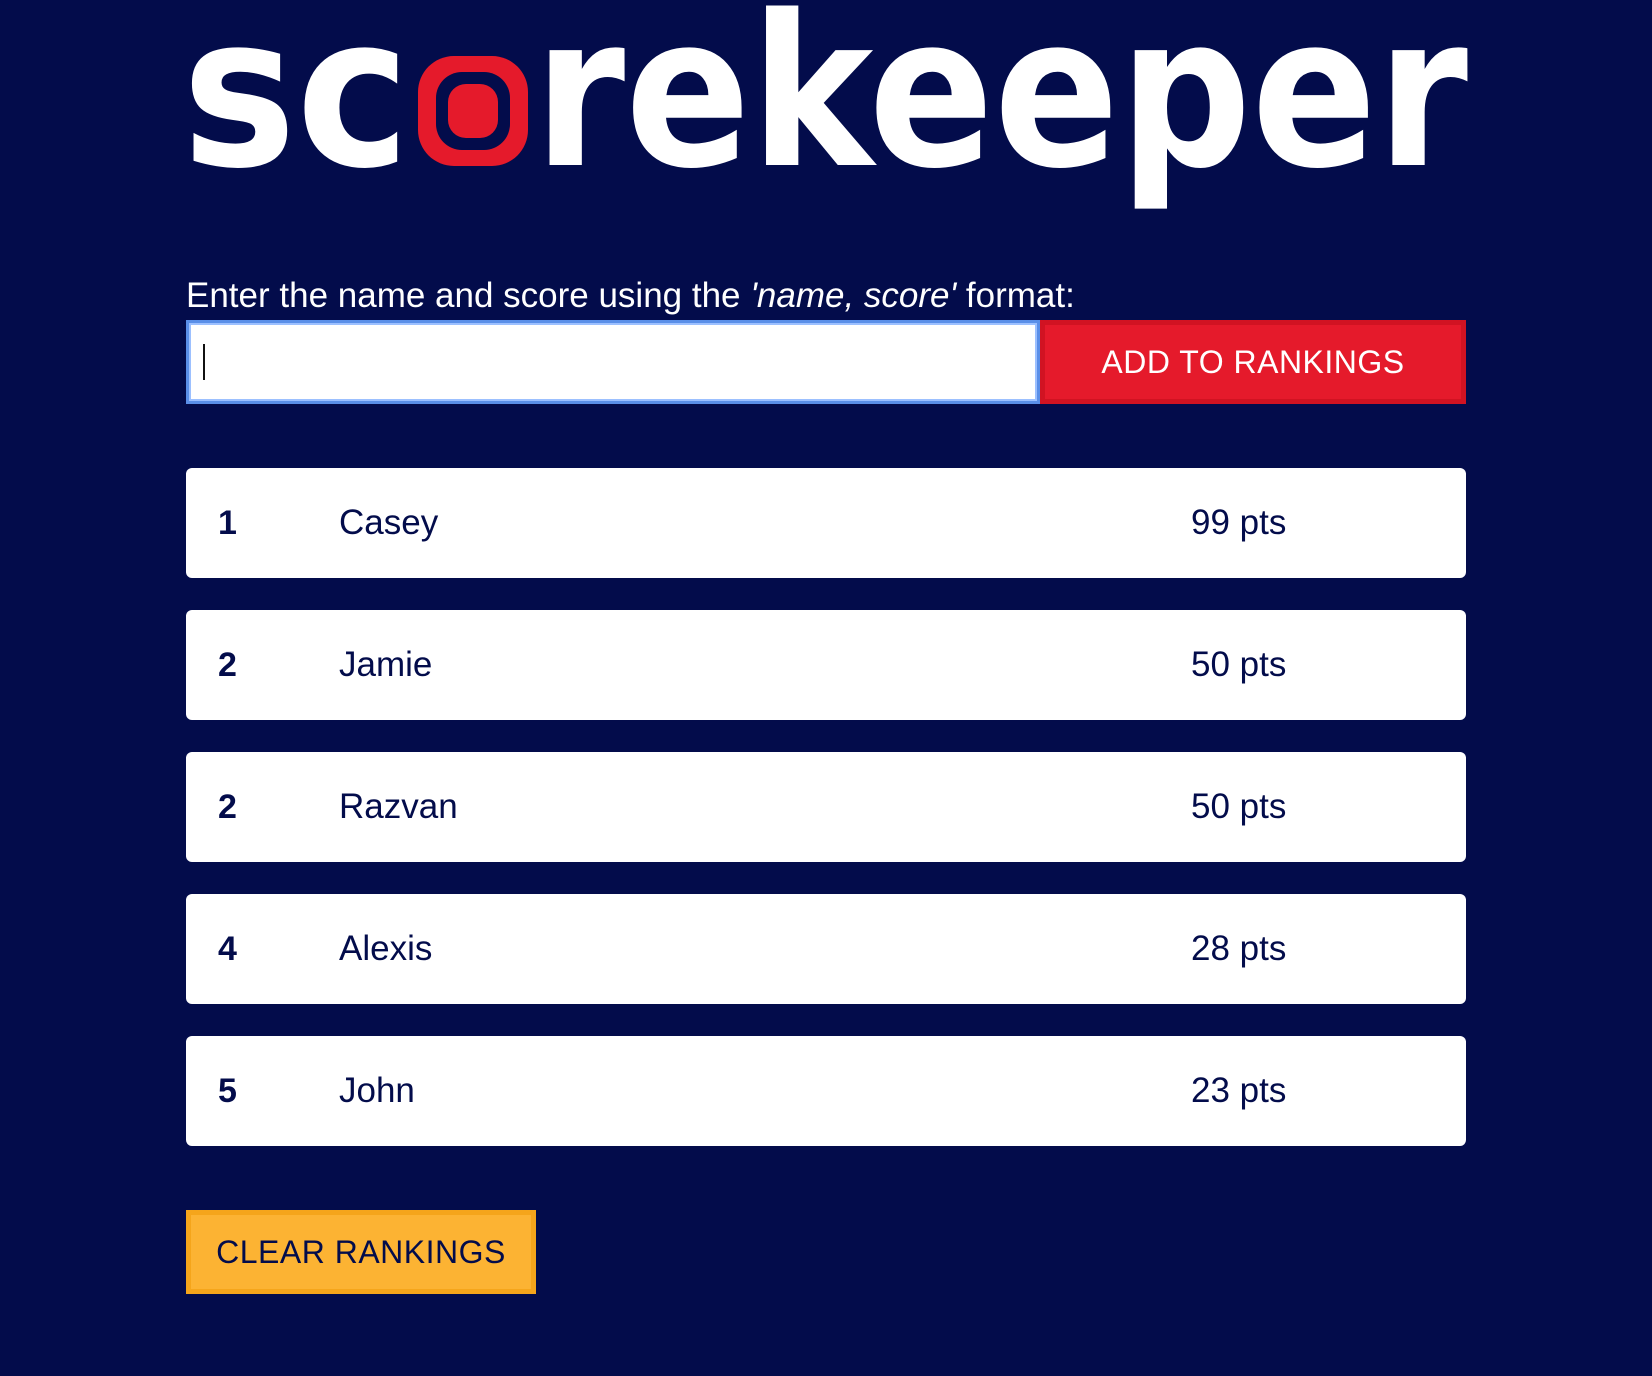 This screenshot has width=1652, height=1376. Describe the element at coordinates (227, 949) in the screenshot. I see `rank-number: 4` at that location.